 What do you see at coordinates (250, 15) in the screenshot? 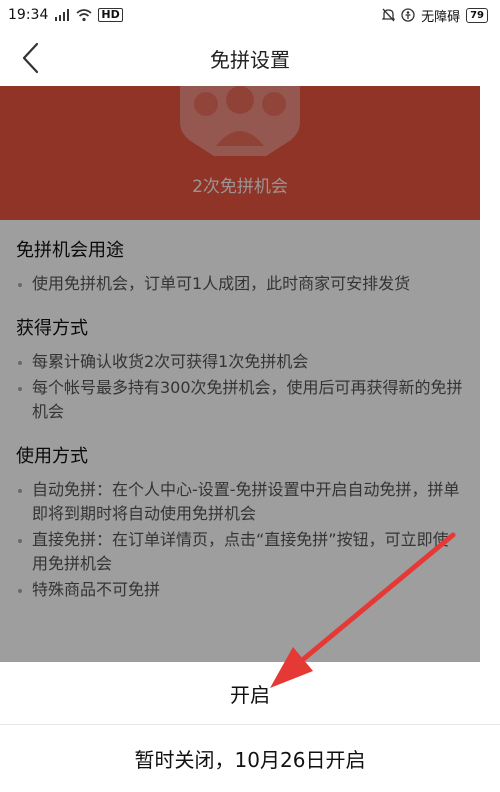
I see `status-bar: 19:34 HD 无障碍 79` at bounding box center [250, 15].